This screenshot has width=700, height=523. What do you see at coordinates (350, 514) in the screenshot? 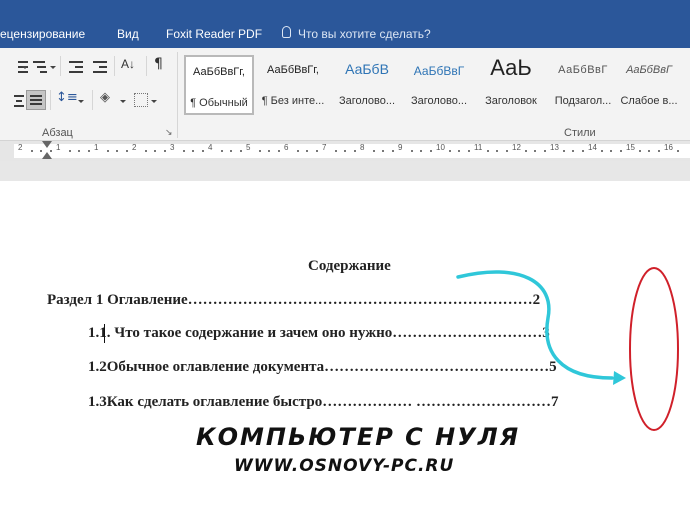
I see `torn-edge-bottom` at bounding box center [350, 514].